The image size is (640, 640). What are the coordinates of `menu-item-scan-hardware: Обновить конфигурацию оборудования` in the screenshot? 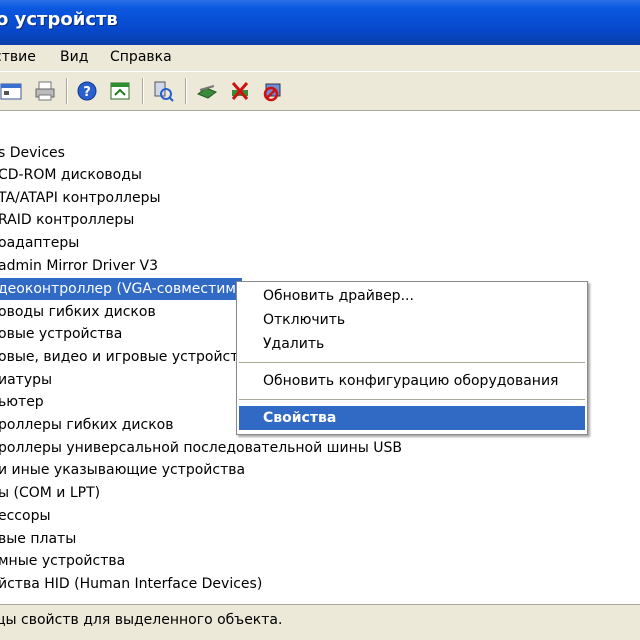 It's located at (412, 381).